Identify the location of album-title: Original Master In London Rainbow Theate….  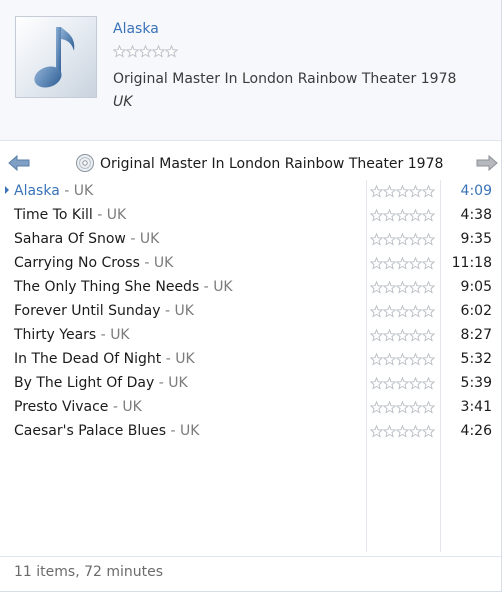
(271, 164).